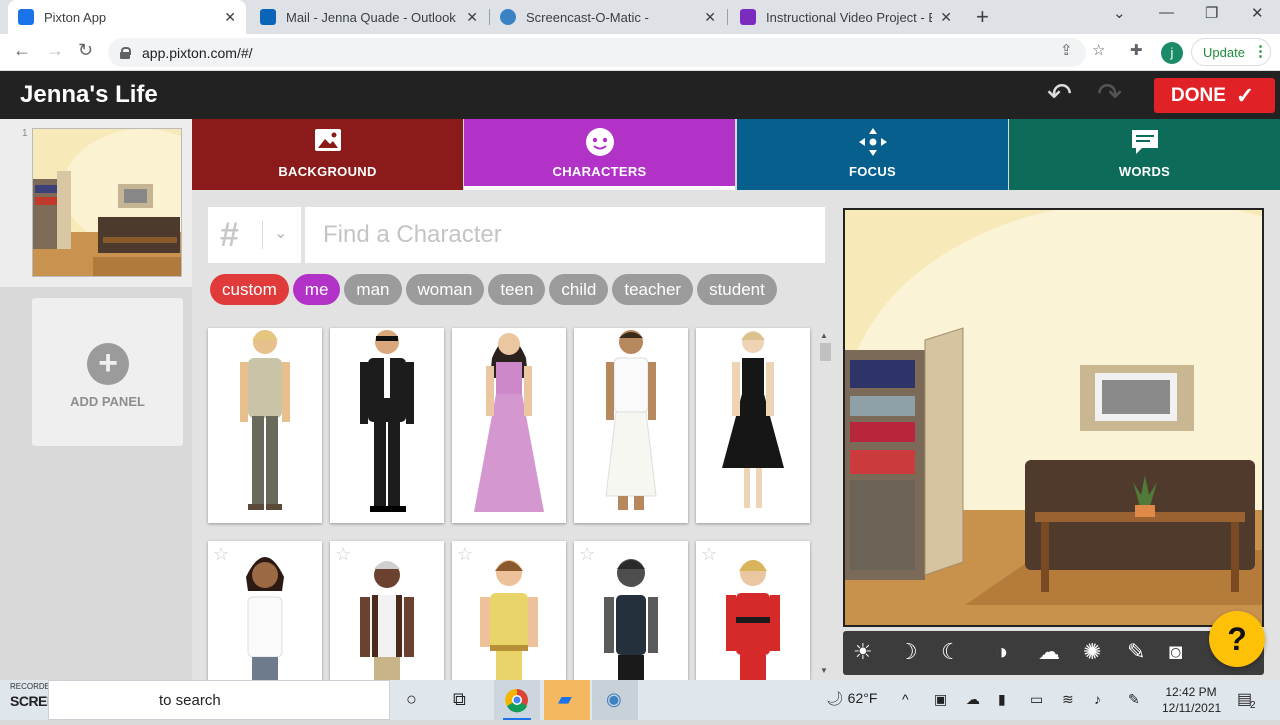 The width and height of the screenshot is (1280, 725). I want to click on chip-child: child, so click(579, 289).